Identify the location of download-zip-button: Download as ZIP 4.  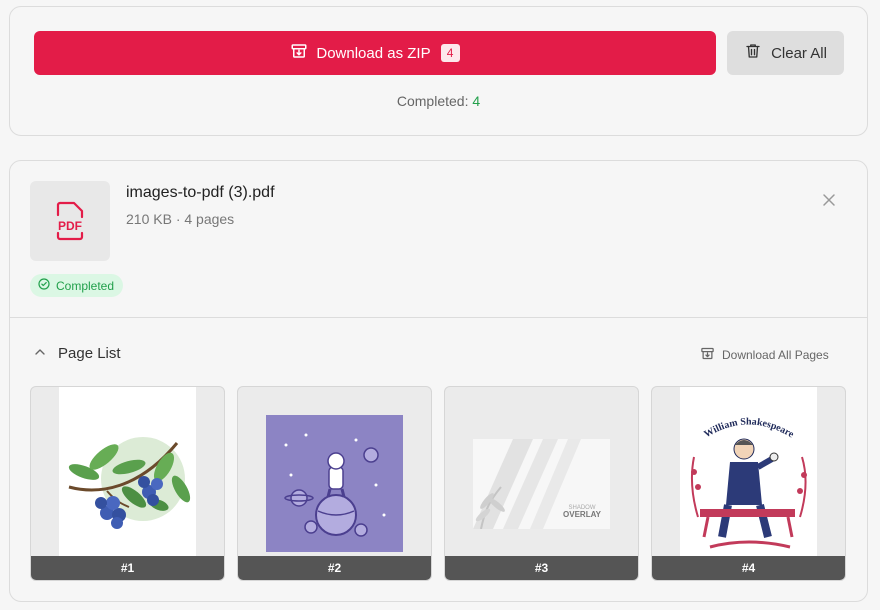
(375, 53).